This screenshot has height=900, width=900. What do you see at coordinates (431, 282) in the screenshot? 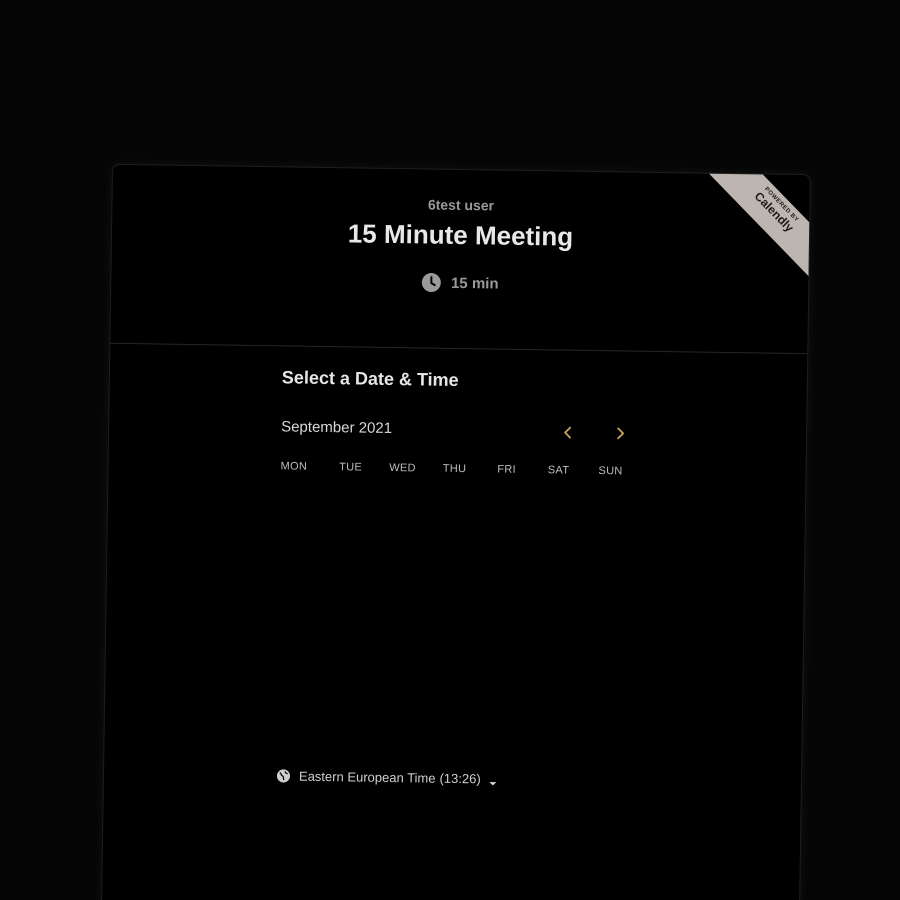
I see `clock-icon` at bounding box center [431, 282].